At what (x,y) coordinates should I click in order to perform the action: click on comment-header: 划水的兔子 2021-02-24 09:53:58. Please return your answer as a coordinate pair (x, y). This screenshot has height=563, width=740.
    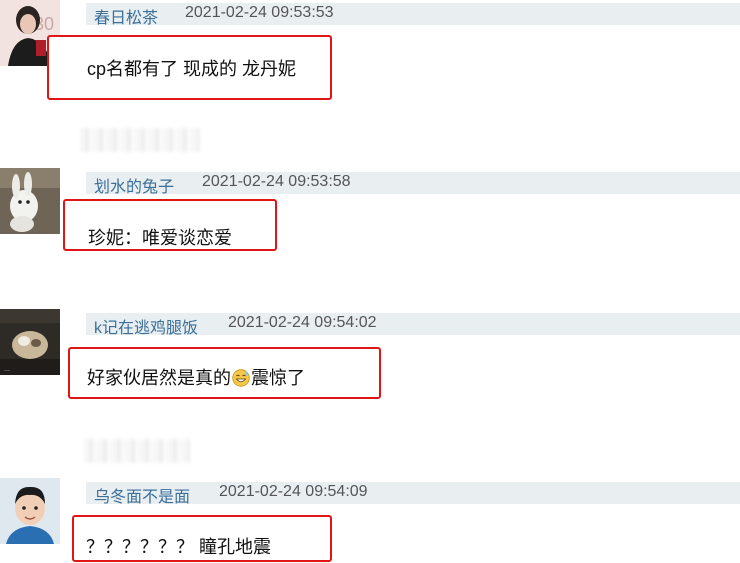
    Looking at the image, I should click on (413, 184).